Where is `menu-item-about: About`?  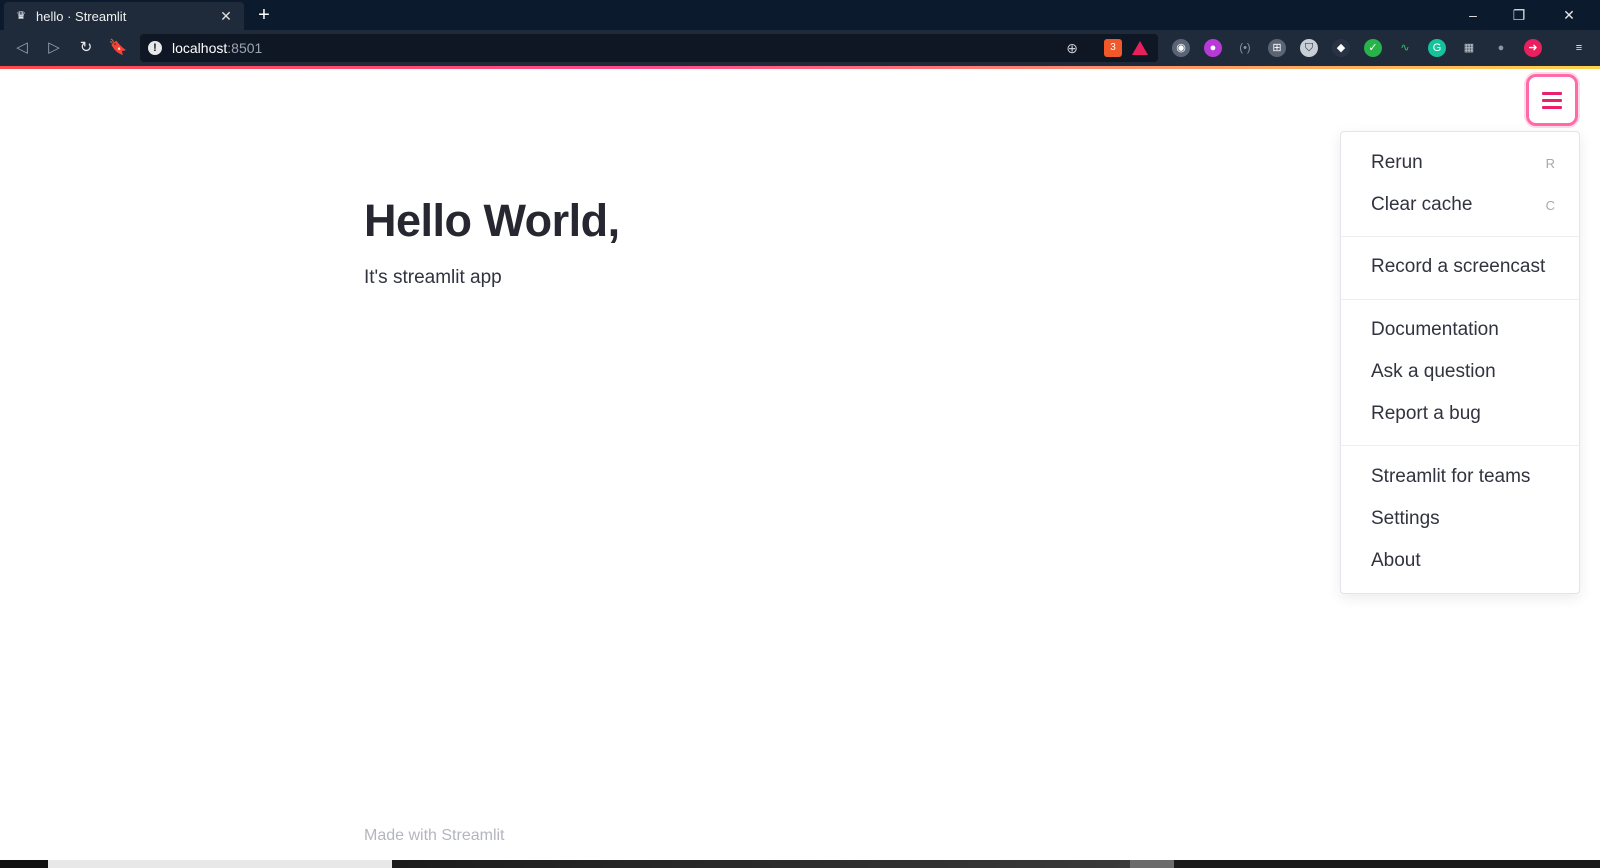
menu-item-about: About is located at coordinates (1463, 561).